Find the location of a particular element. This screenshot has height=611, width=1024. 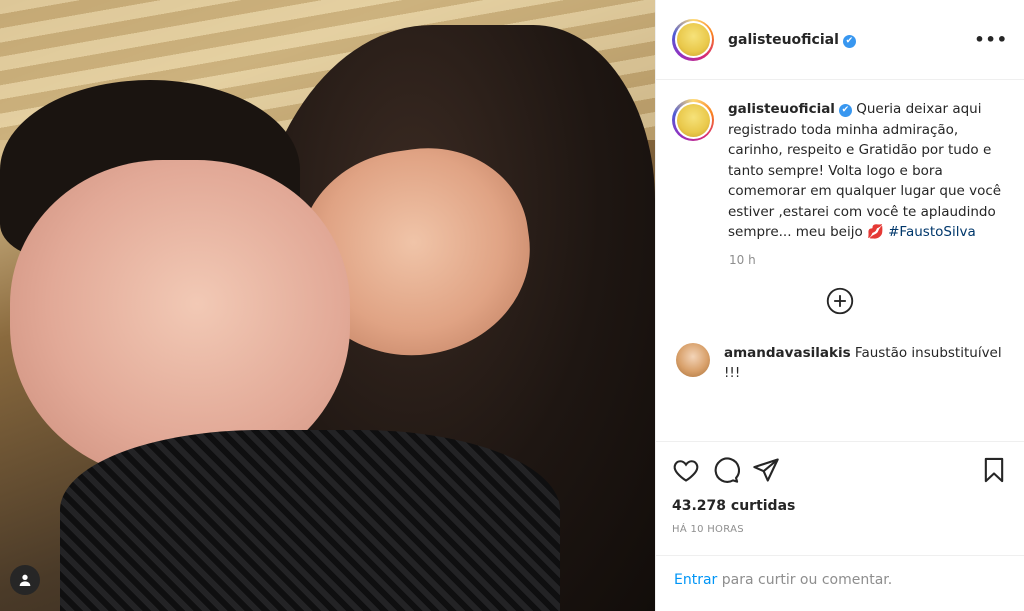

login-prompt: Entrar para curtir ou comentar. is located at coordinates (840, 583).